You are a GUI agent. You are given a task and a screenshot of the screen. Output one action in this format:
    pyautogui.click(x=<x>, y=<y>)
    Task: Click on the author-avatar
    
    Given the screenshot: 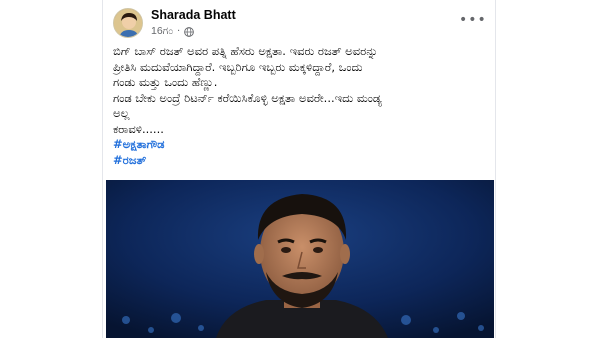 What is the action you would take?
    pyautogui.click(x=128, y=23)
    